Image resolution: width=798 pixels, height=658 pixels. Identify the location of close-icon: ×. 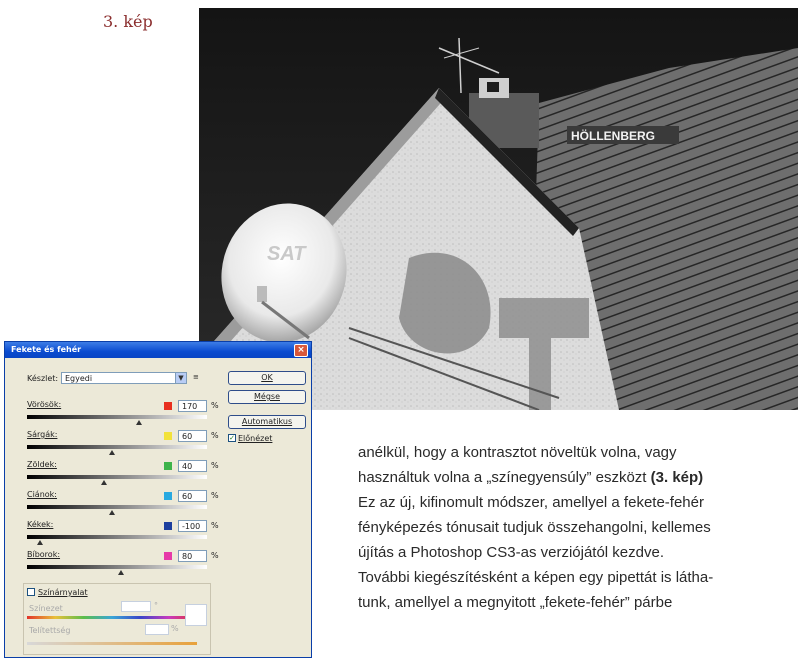
(301, 350).